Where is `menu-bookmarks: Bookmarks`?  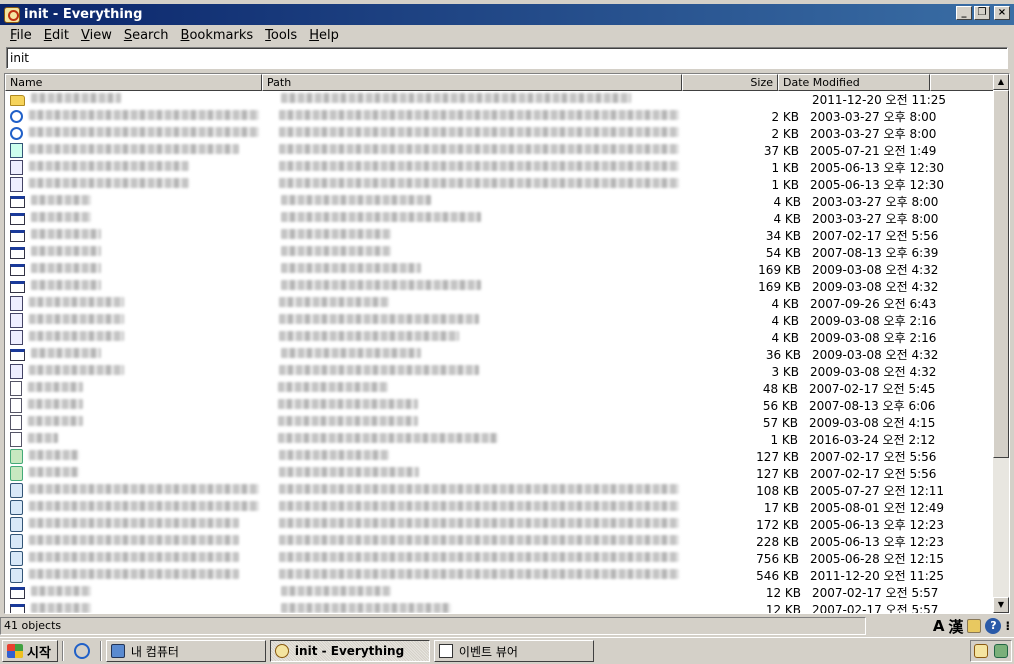
menu-bookmarks: Bookmarks is located at coordinates (217, 35).